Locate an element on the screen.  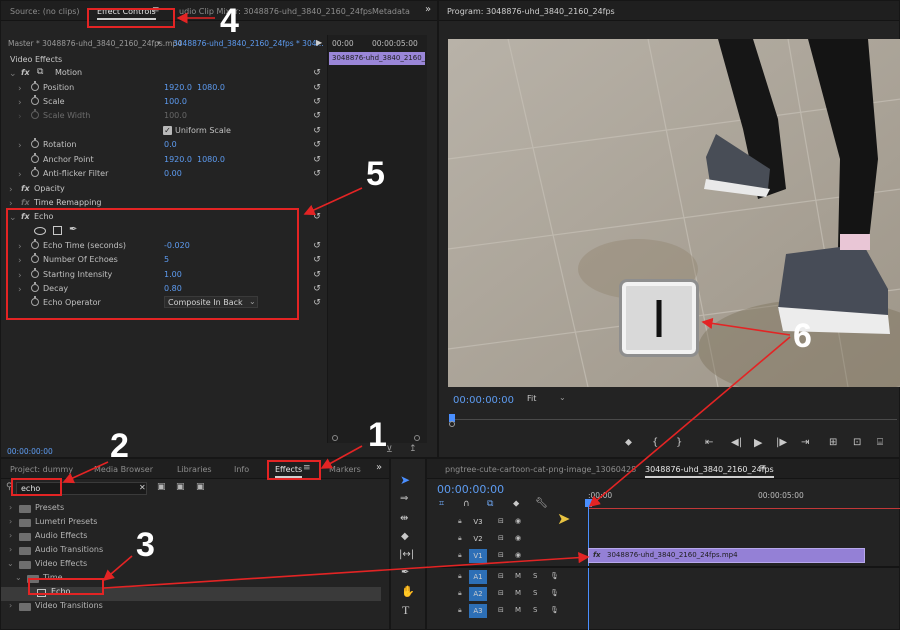
32bit-effects-icon: ▣ is located at coordinates (180, 487).